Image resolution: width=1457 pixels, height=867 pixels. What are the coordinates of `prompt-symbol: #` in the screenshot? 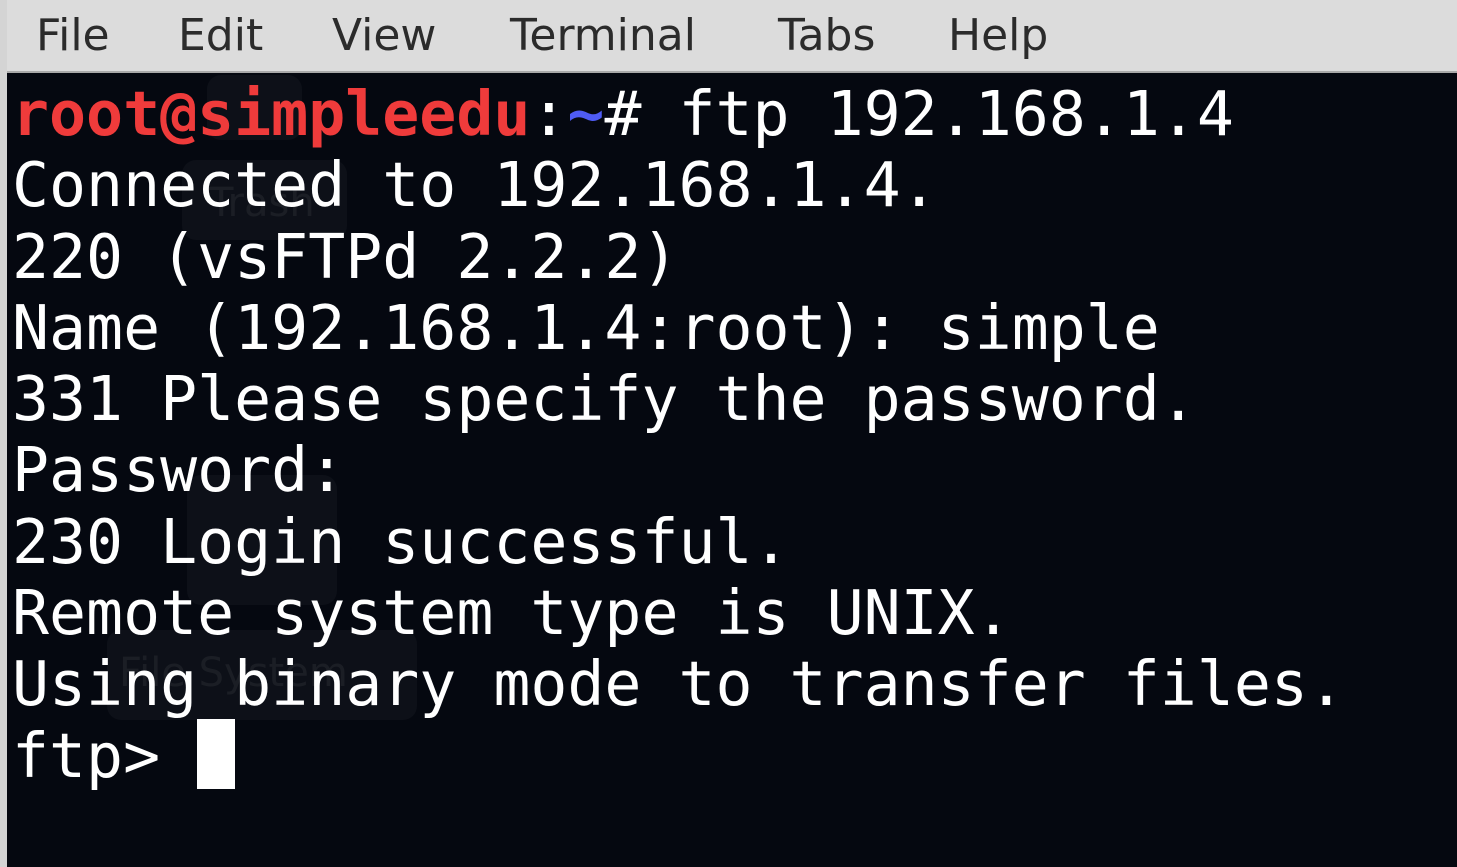 It's located at (641, 114).